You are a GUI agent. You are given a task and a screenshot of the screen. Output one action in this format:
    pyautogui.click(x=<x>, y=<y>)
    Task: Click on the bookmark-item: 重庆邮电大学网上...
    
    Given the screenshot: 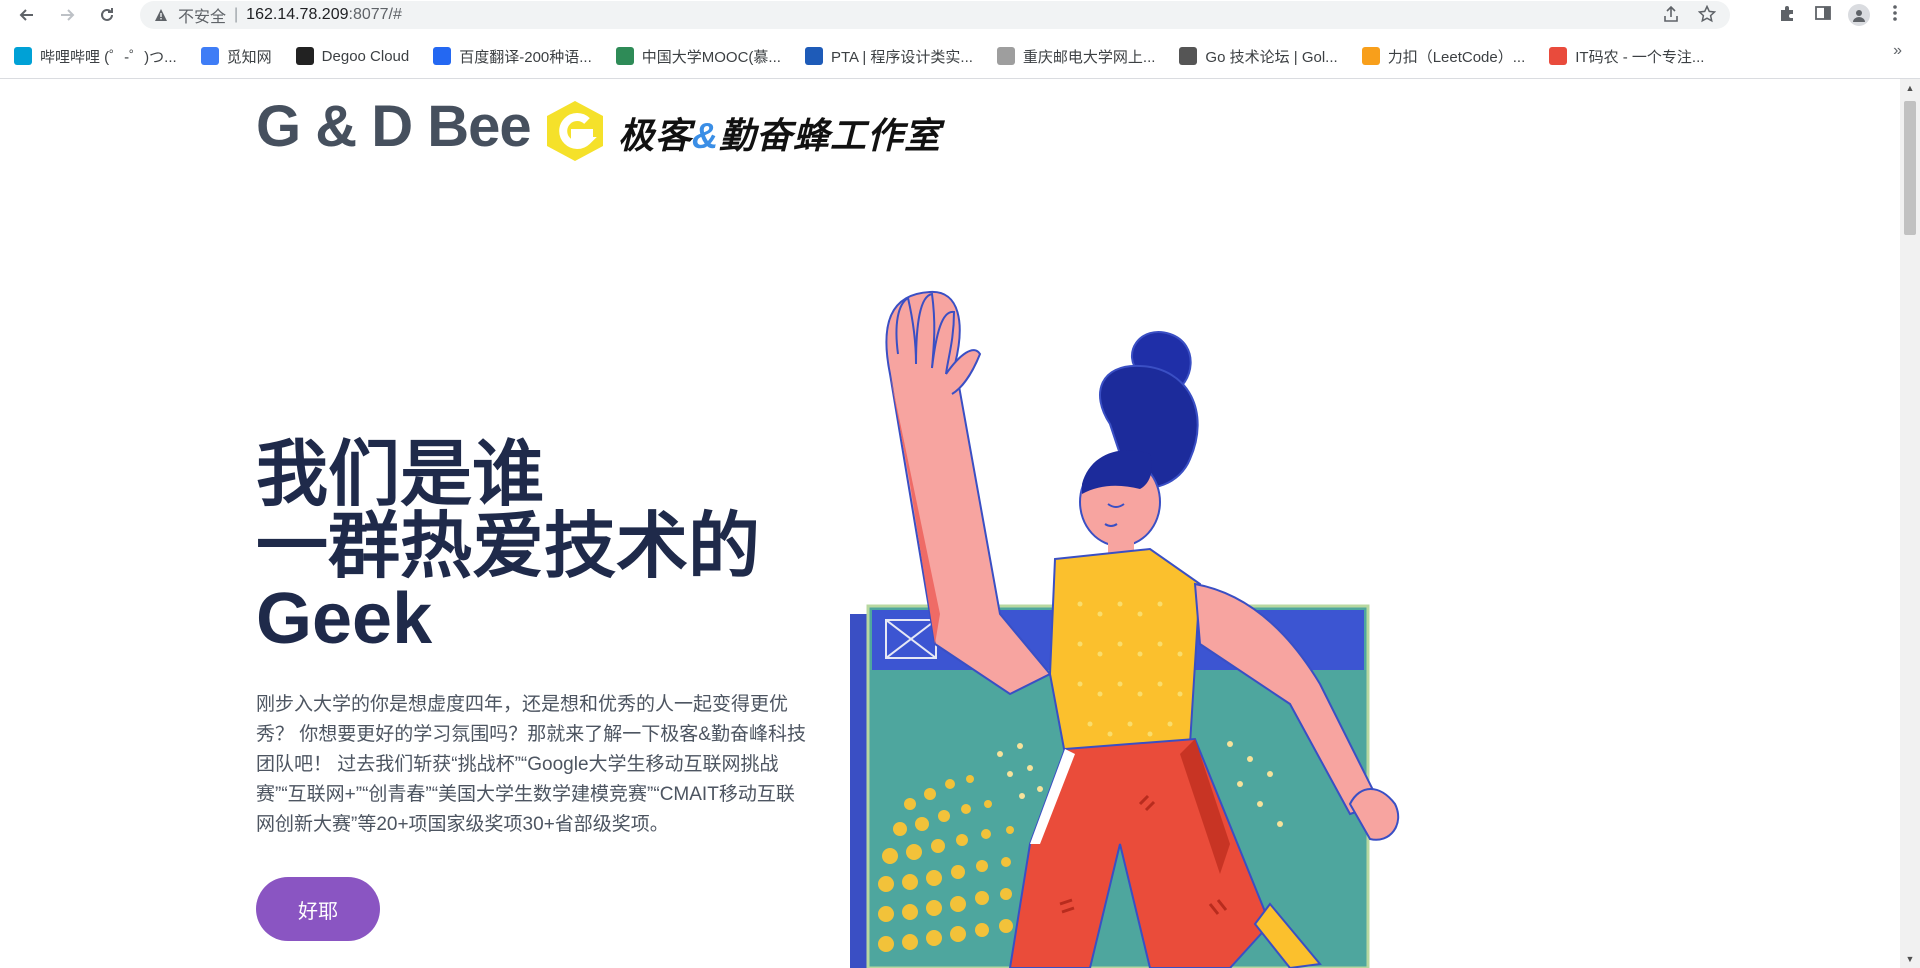 What is the action you would take?
    pyautogui.click(x=1076, y=56)
    